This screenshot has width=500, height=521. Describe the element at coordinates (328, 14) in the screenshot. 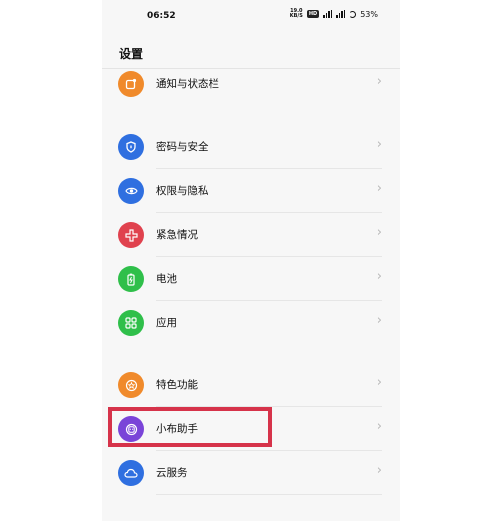

I see `signal-icon` at that location.